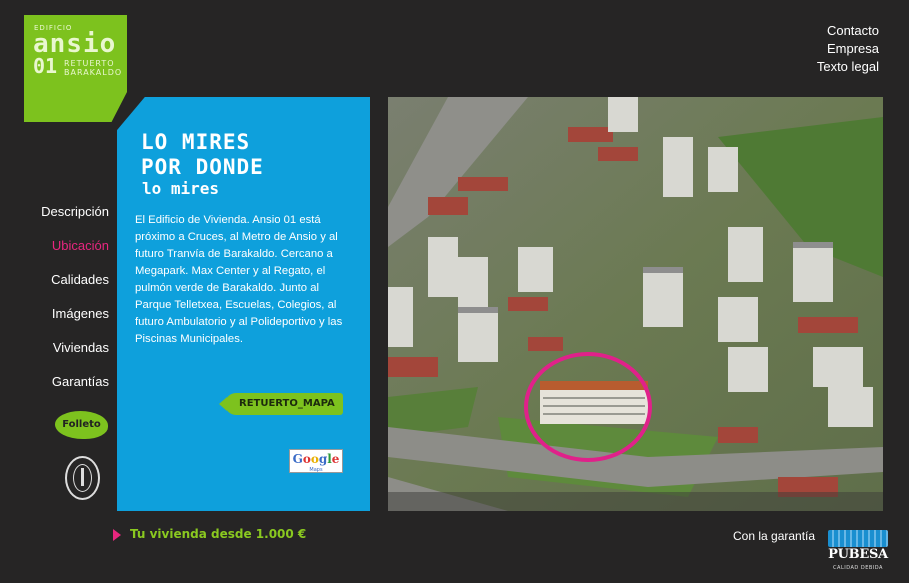 The height and width of the screenshot is (583, 909). I want to click on menu-calidades: Calidades, so click(54, 285).